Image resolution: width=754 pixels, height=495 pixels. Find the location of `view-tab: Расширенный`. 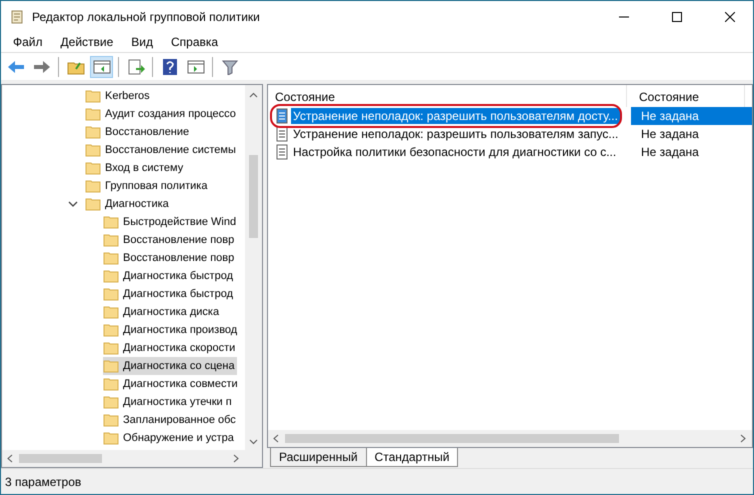

view-tab: Расширенный is located at coordinates (318, 457).